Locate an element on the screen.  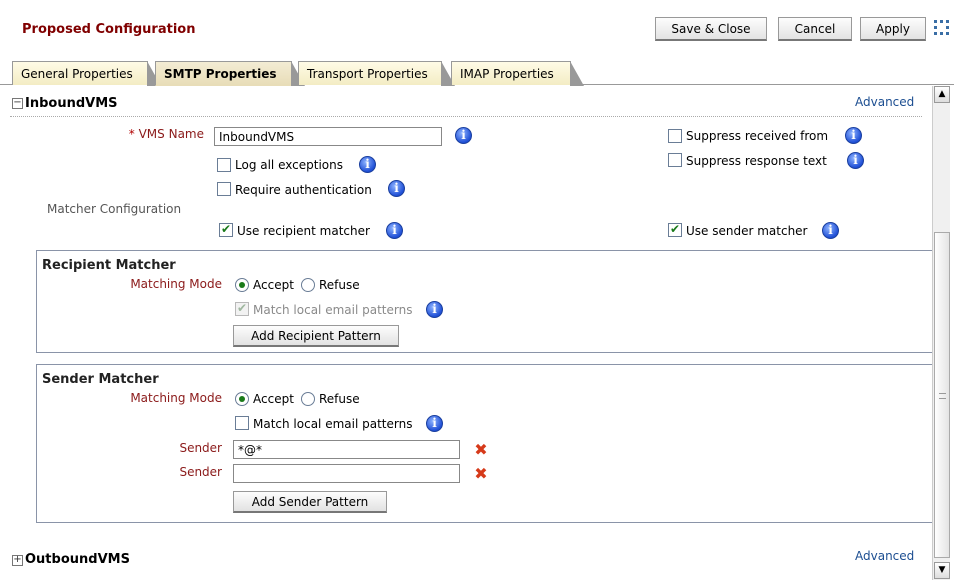
tab-transport-properties: Transport Properties is located at coordinates (376, 73).